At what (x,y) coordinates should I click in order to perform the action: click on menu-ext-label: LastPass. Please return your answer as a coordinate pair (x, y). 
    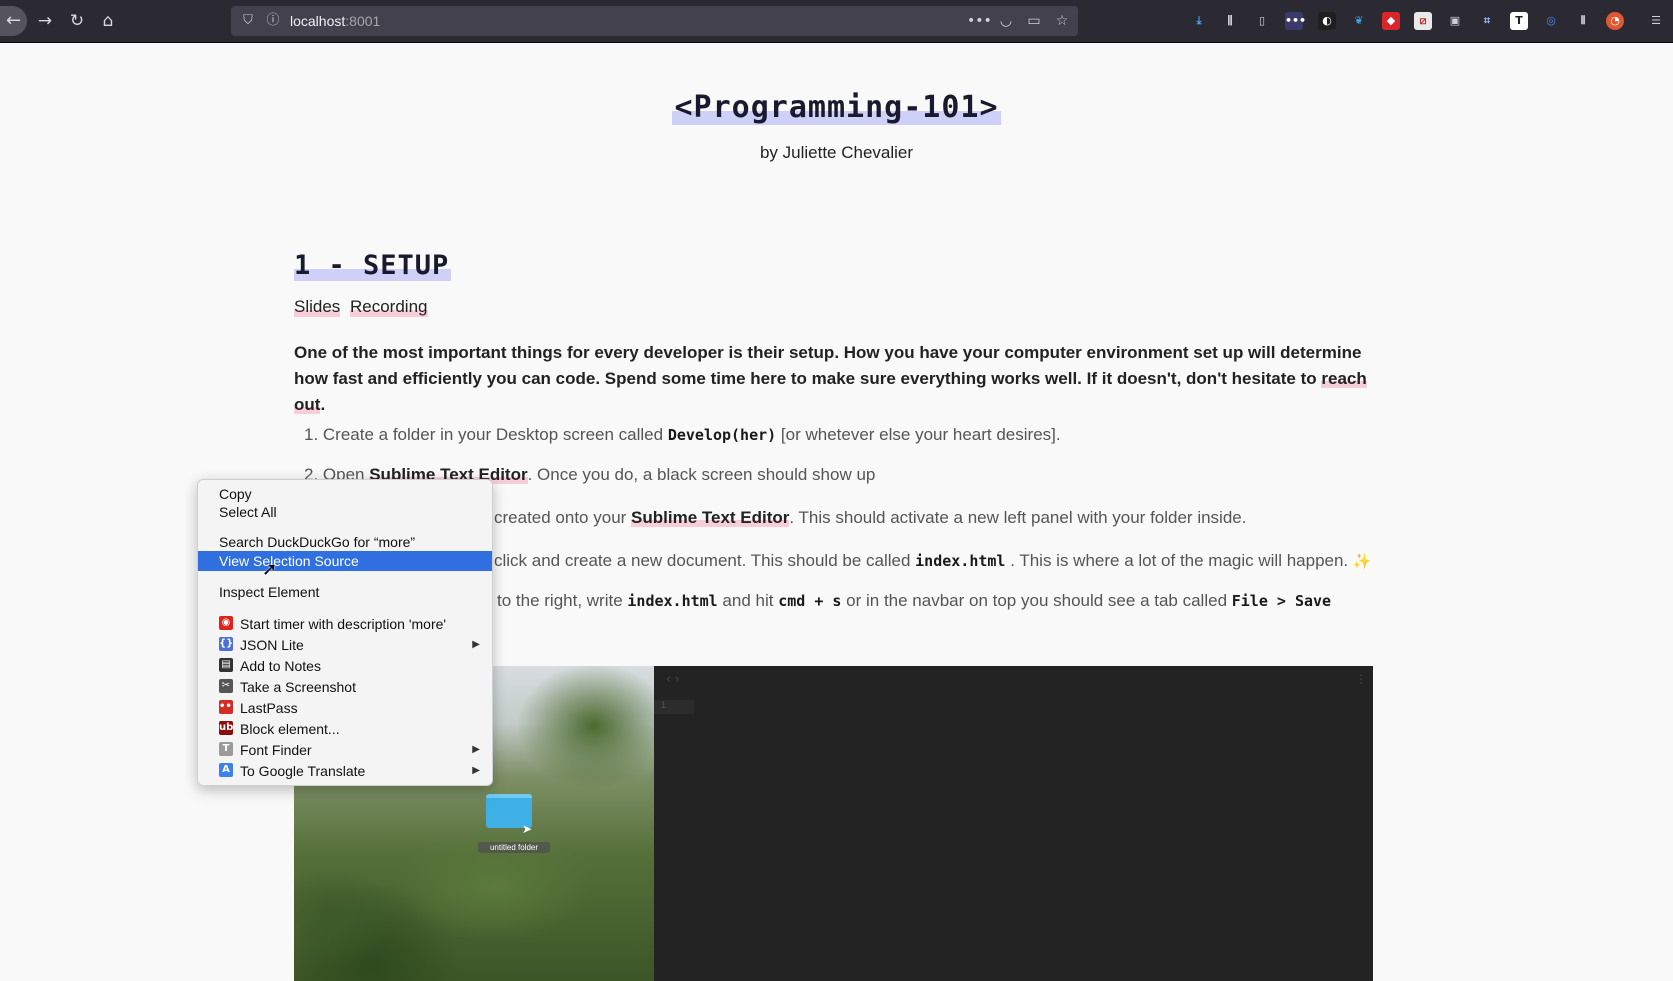
    Looking at the image, I should click on (269, 708).